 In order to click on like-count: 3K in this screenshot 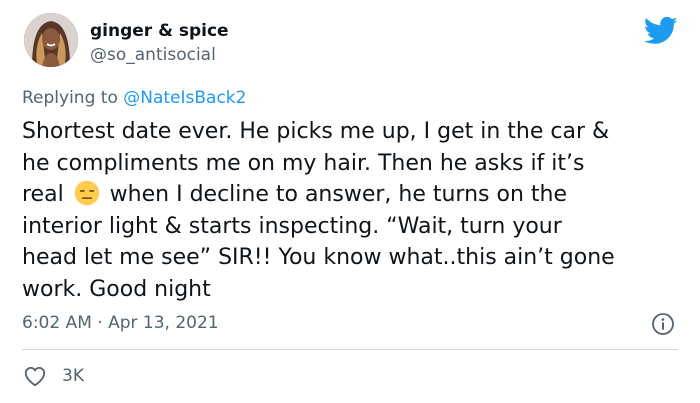, I will do `click(73, 376)`.